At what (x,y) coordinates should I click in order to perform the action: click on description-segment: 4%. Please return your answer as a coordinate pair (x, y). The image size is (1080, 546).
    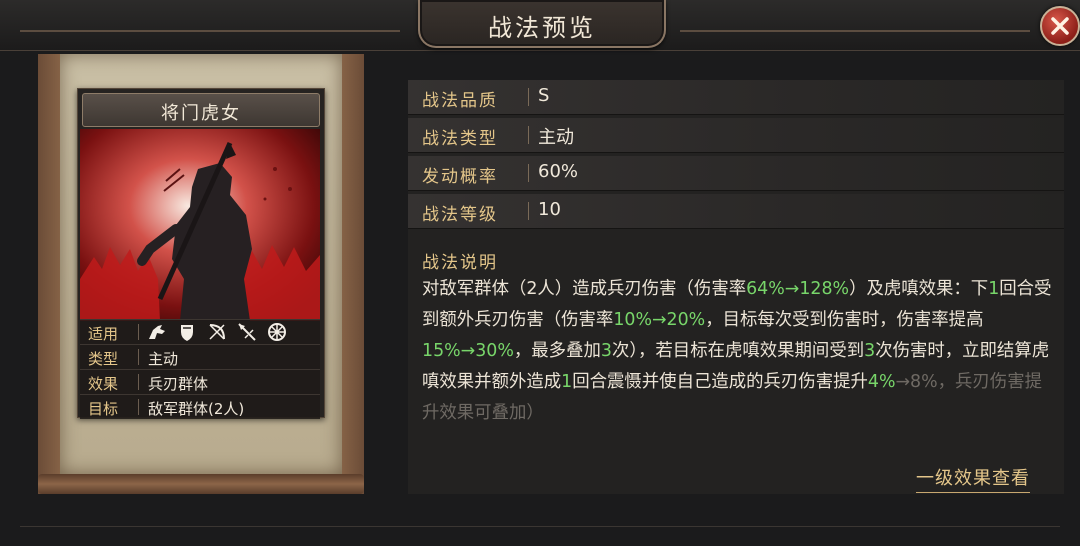
    Looking at the image, I should click on (881, 382).